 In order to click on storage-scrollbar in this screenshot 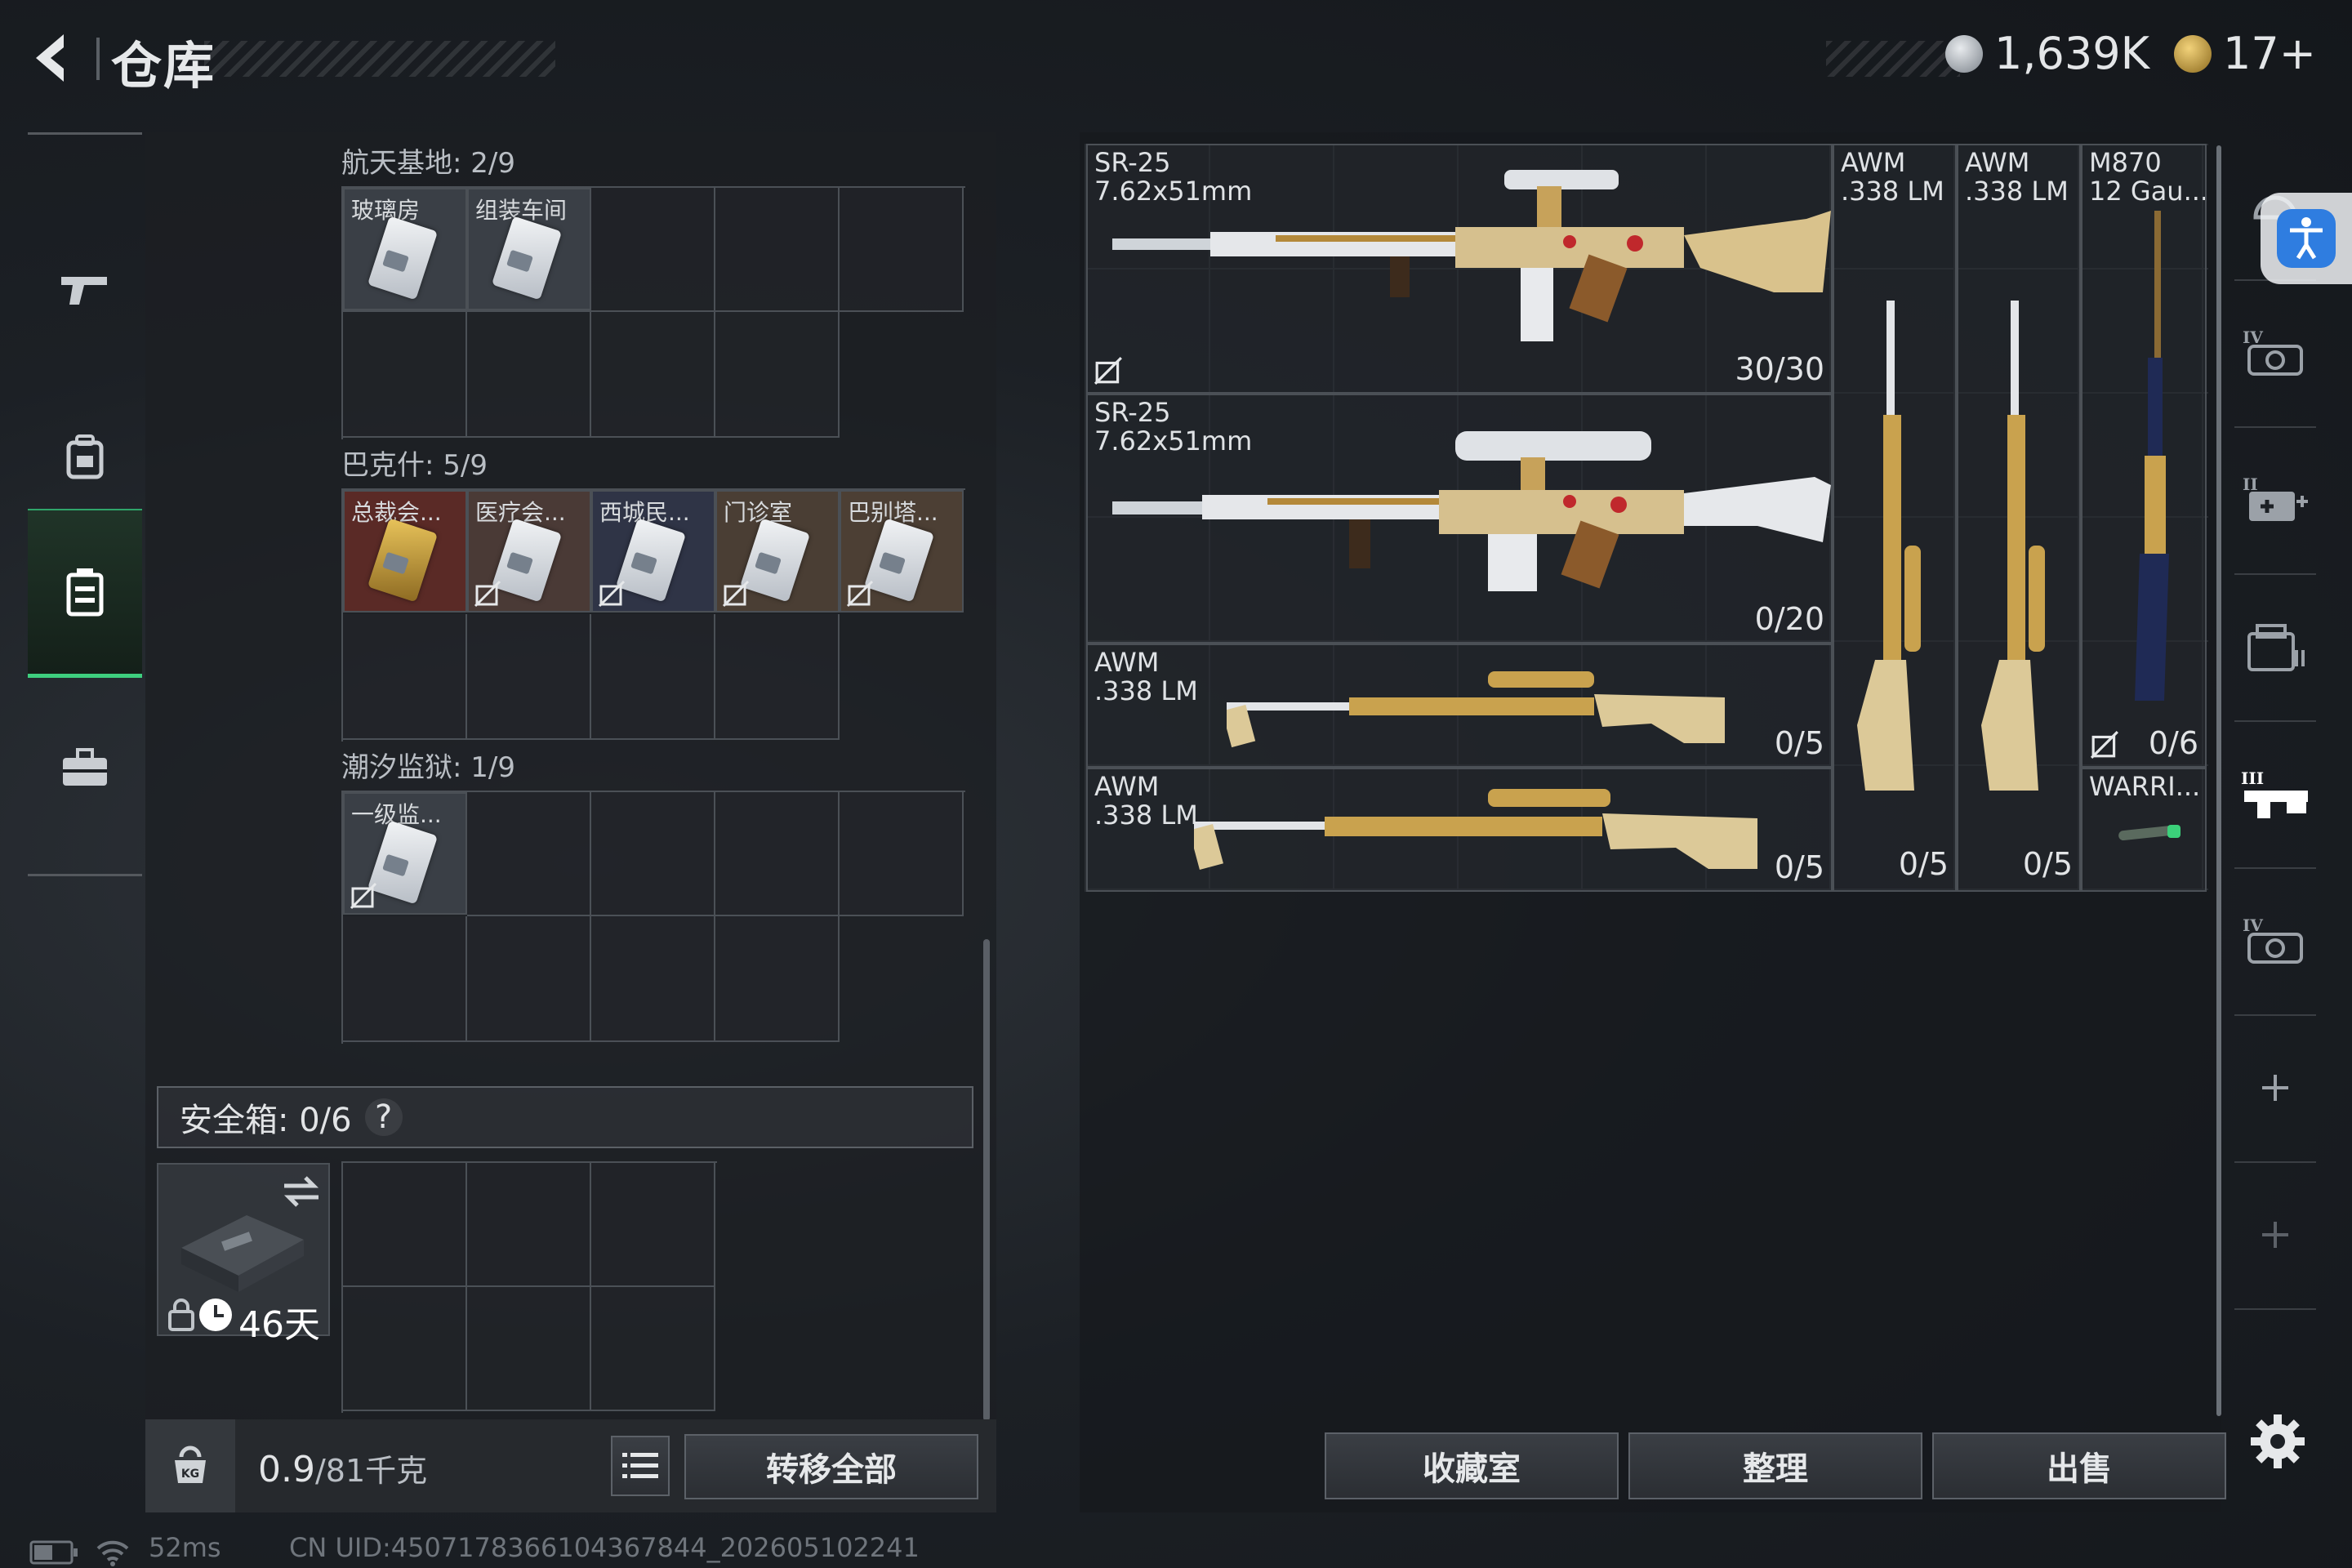, I will do `click(2218, 780)`.